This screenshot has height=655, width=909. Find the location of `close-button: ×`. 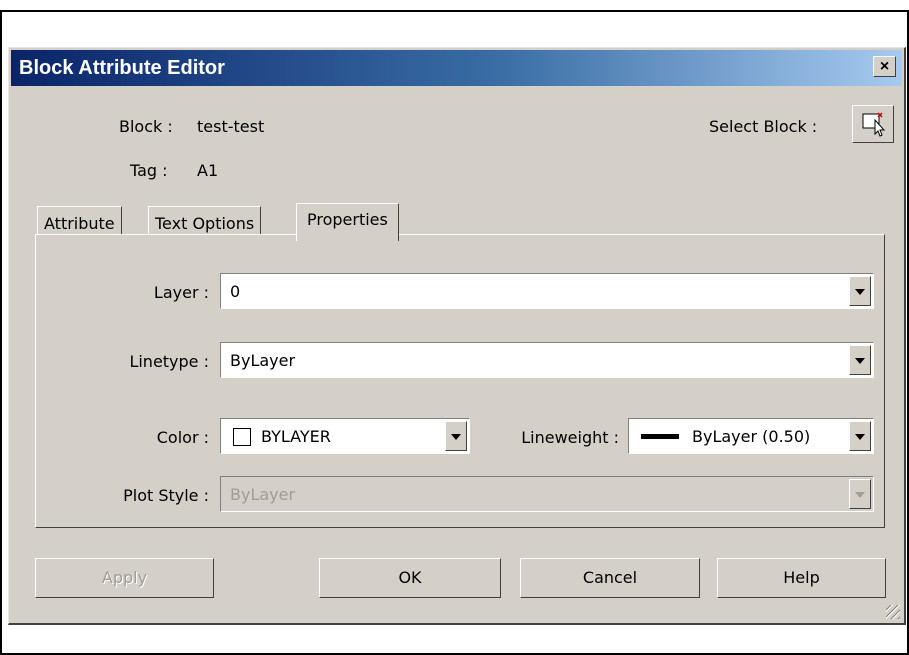

close-button: × is located at coordinates (884, 66).